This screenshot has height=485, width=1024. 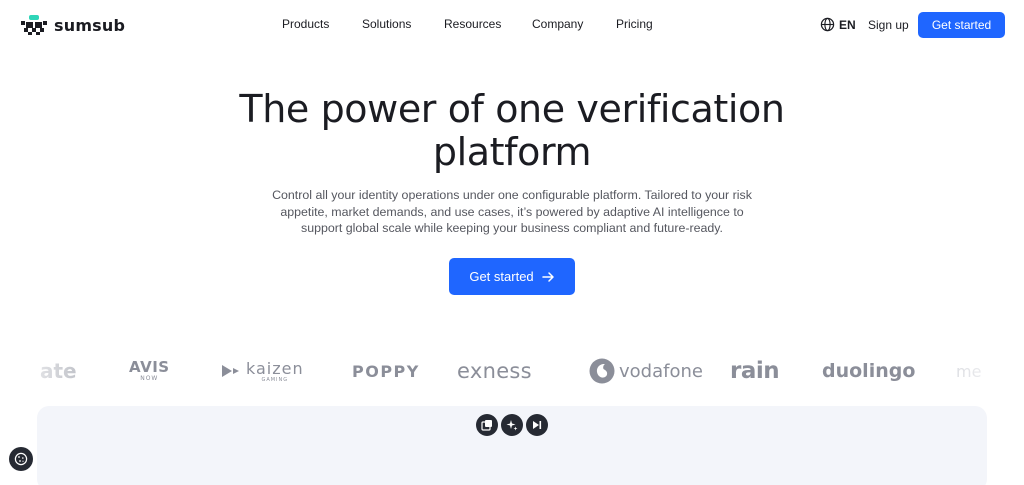 I want to click on nav-item-solutions: Solutions, so click(x=386, y=24).